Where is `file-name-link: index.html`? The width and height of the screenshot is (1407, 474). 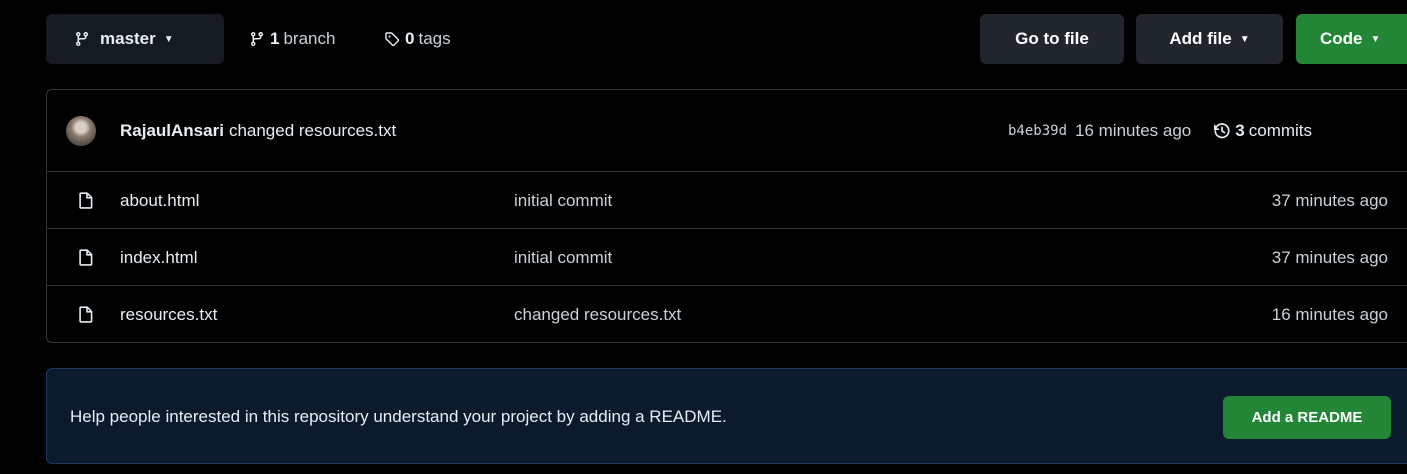 file-name-link: index.html is located at coordinates (158, 257).